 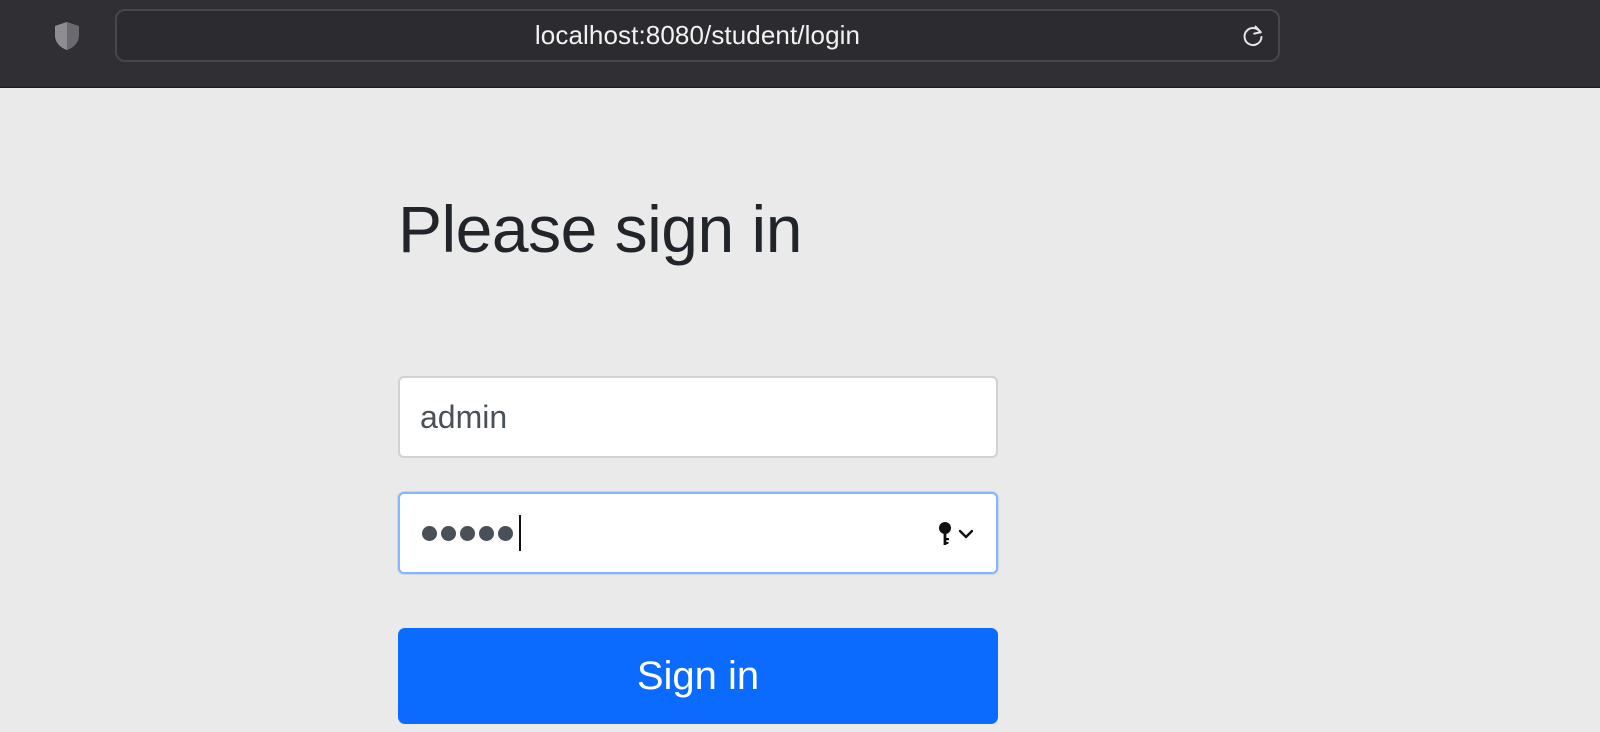 What do you see at coordinates (954, 534) in the screenshot?
I see `key-icon` at bounding box center [954, 534].